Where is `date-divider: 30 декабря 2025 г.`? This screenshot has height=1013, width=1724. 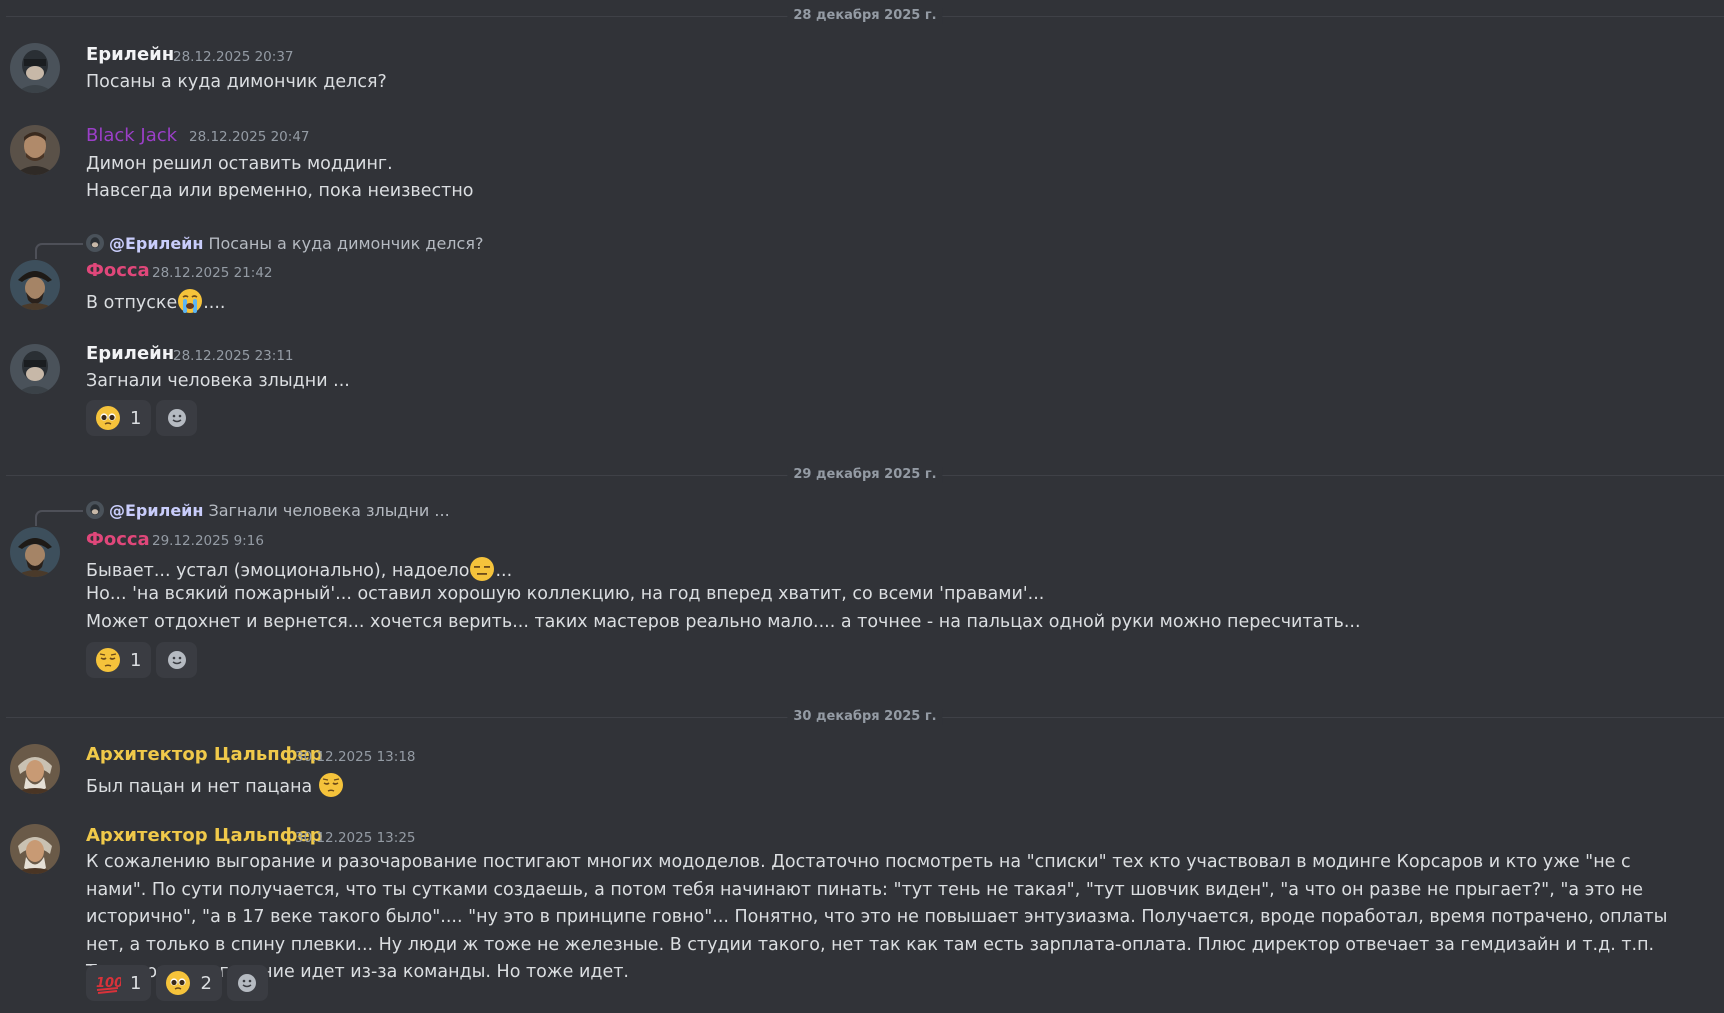 date-divider: 30 декабря 2025 г. is located at coordinates (865, 717).